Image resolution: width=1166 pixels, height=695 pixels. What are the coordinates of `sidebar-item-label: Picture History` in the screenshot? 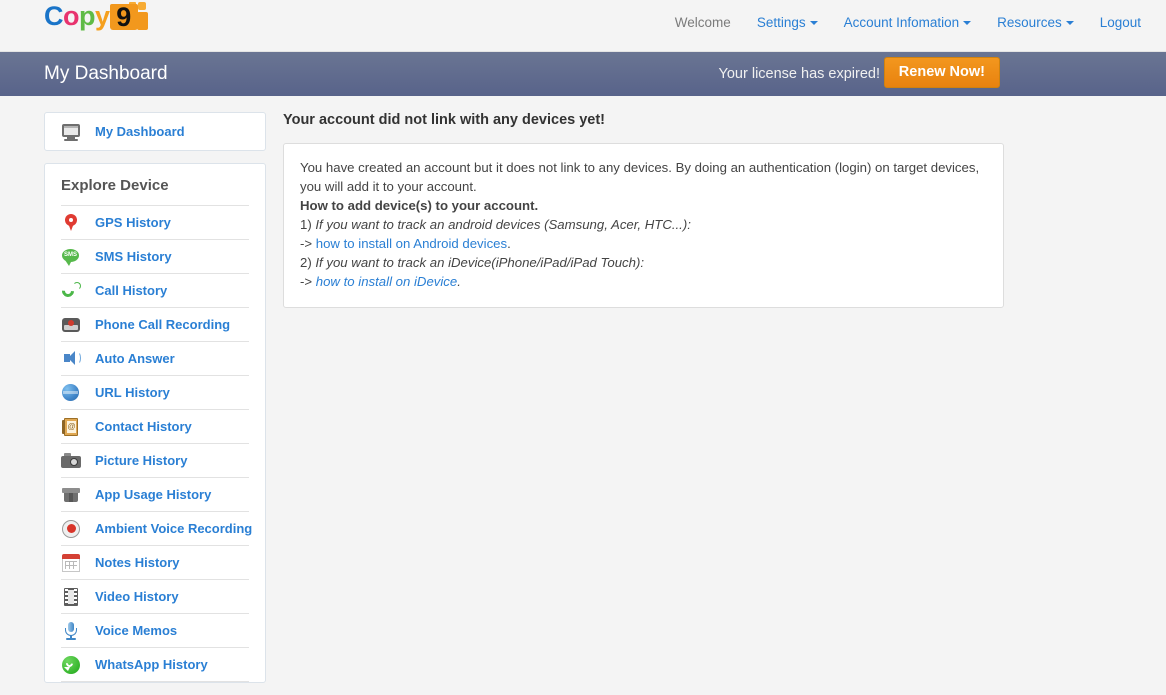 It's located at (141, 460).